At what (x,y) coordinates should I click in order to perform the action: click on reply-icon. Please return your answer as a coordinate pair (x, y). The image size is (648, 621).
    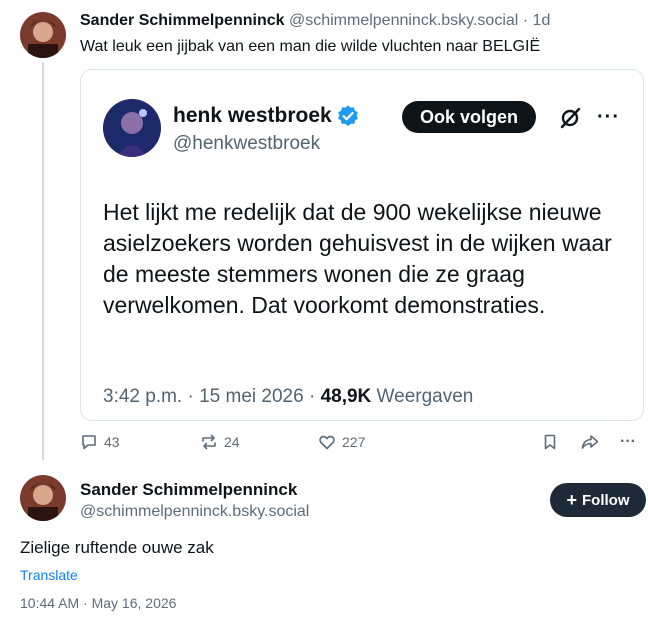
    Looking at the image, I should click on (89, 442).